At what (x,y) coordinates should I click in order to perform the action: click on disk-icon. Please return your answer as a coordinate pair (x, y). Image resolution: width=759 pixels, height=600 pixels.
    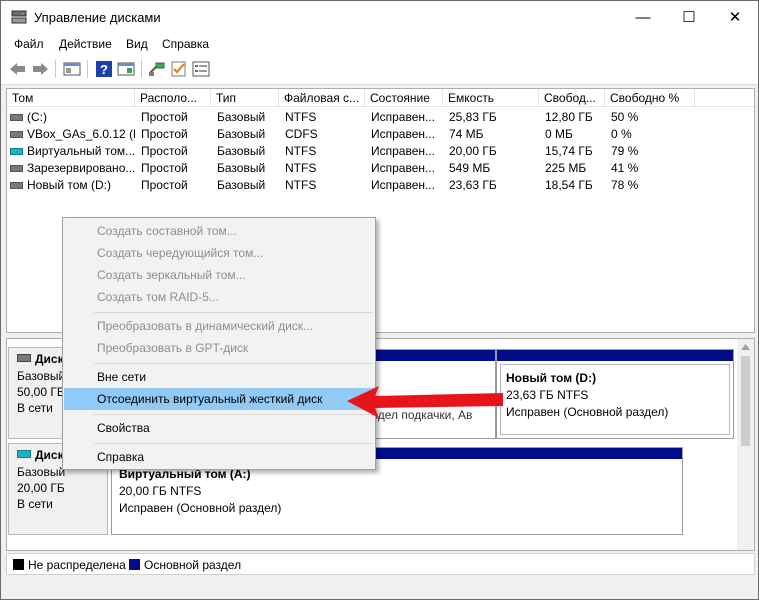
    Looking at the image, I should click on (24, 358).